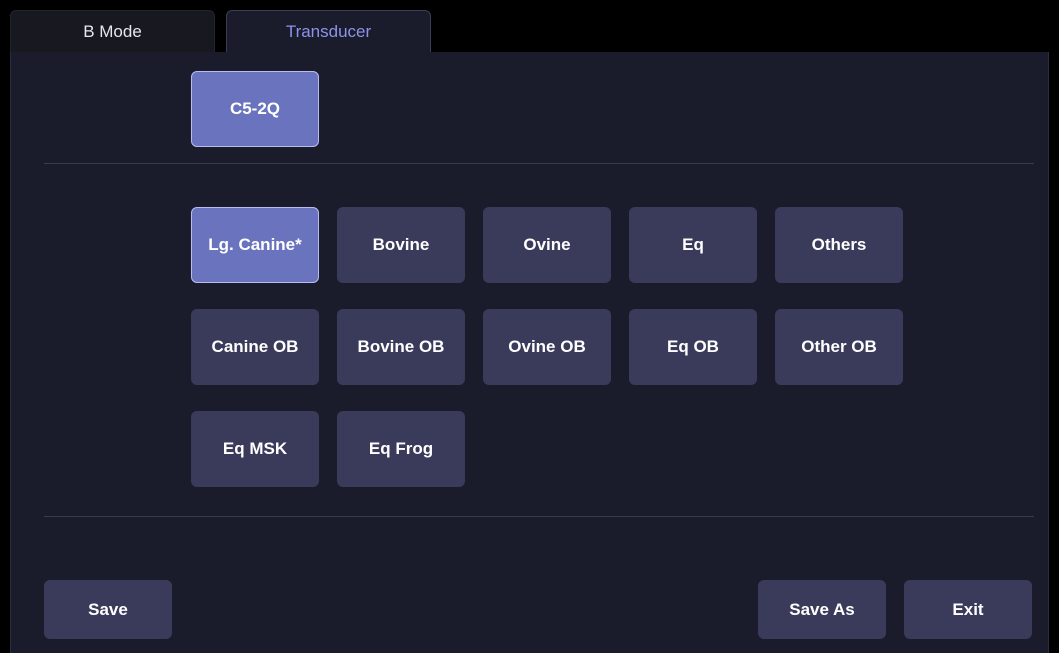 This screenshot has height=653, width=1059. What do you see at coordinates (839, 245) in the screenshot?
I see `preset-button-others: Others` at bounding box center [839, 245].